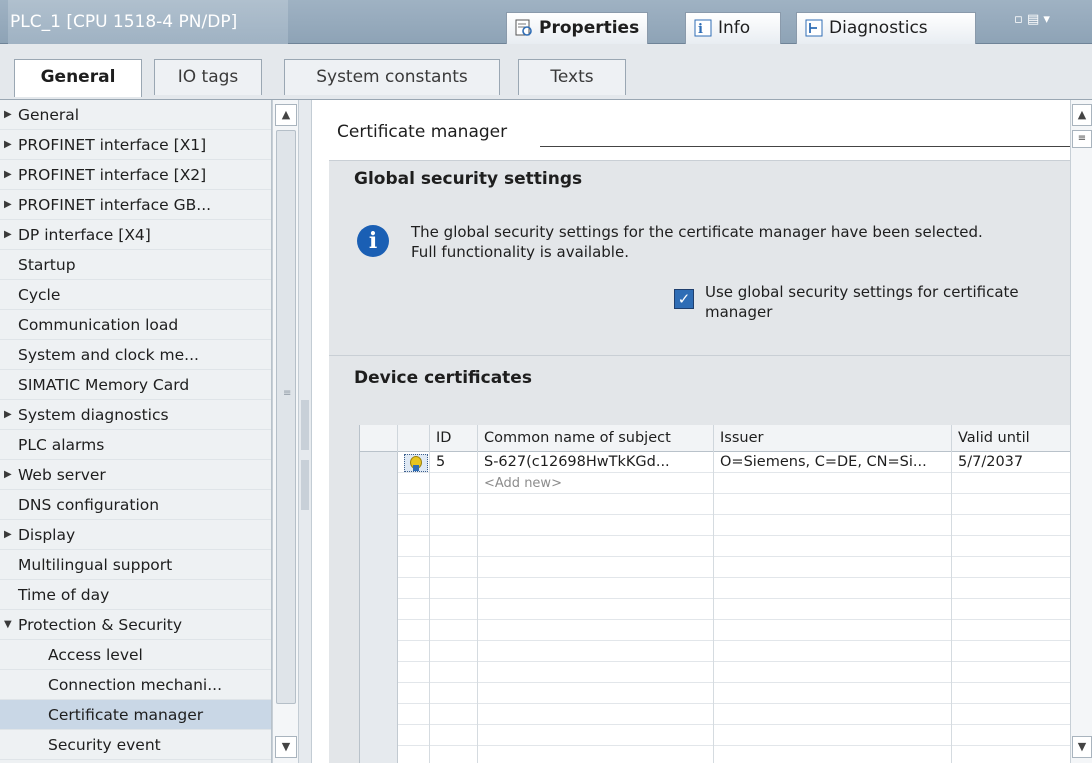  What do you see at coordinates (886, 28) in the screenshot?
I see `tab-diagnostics: Diagnostics` at bounding box center [886, 28].